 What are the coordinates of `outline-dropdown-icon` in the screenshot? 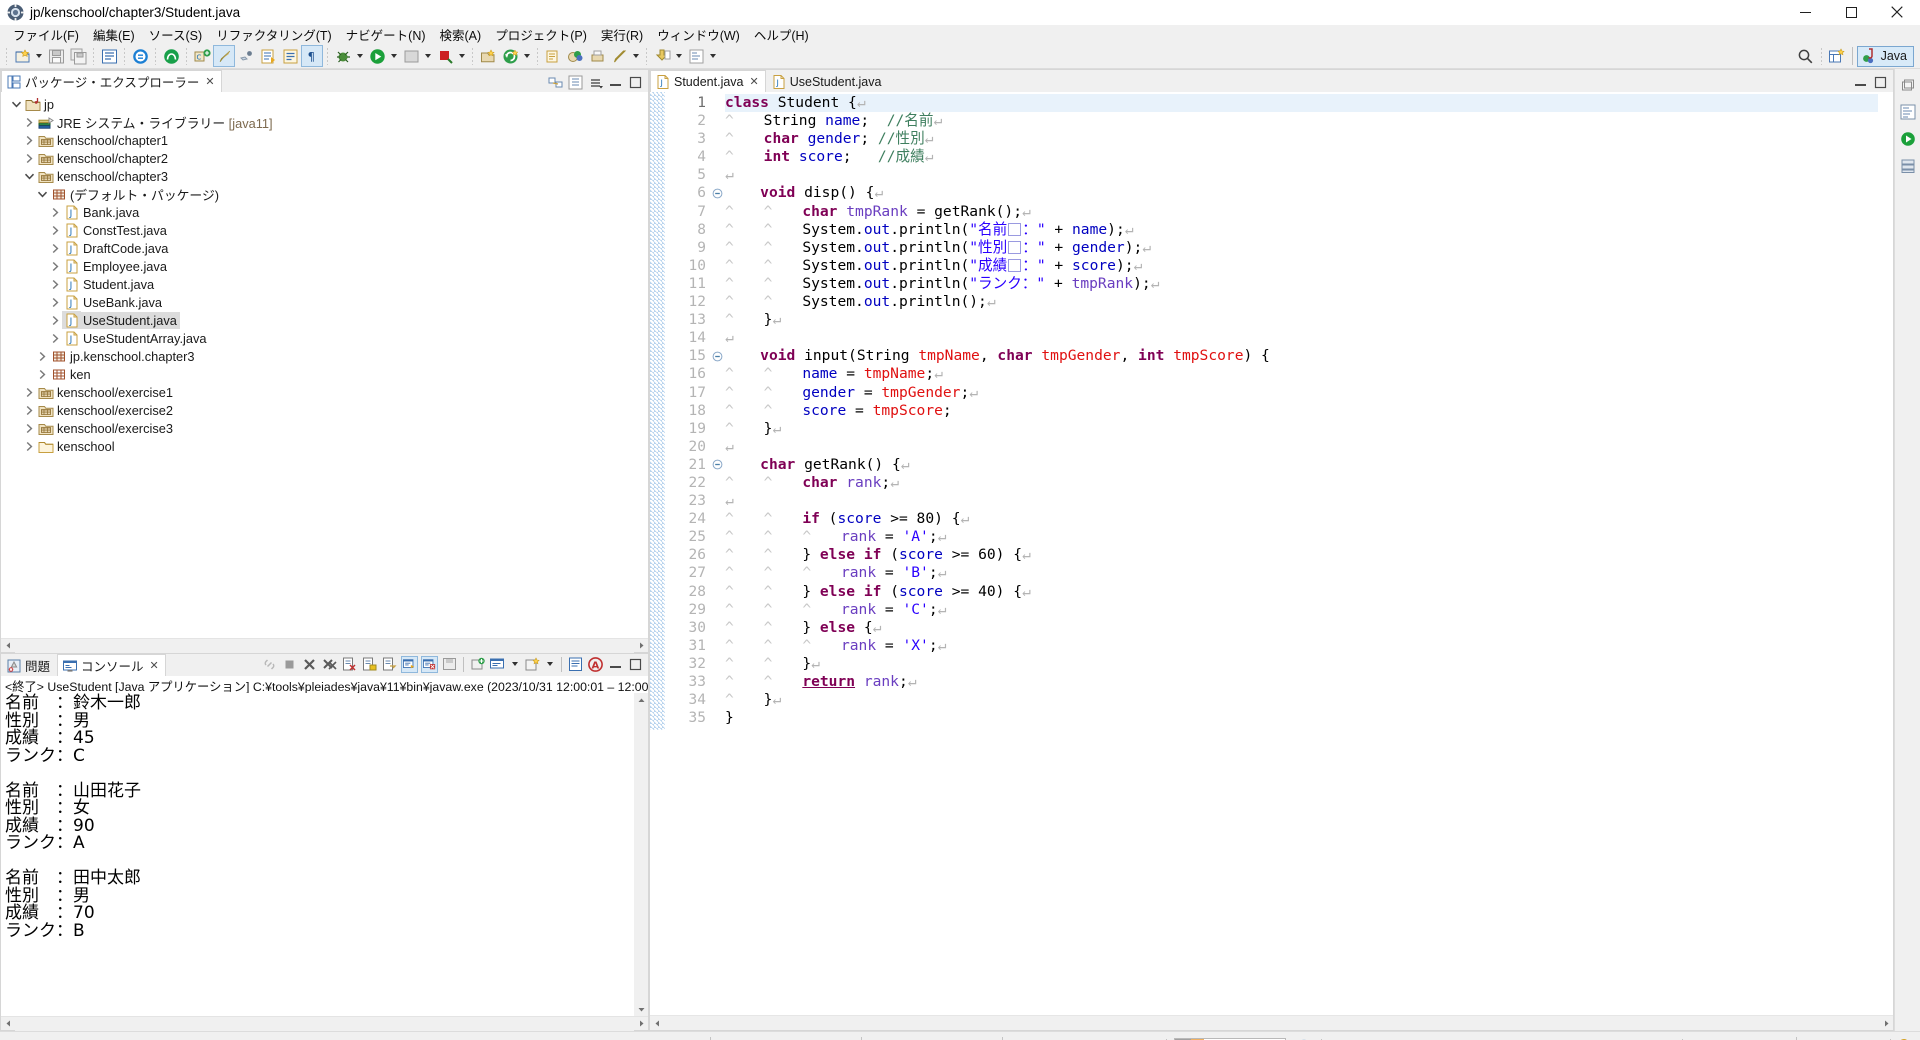 It's located at (713, 56).